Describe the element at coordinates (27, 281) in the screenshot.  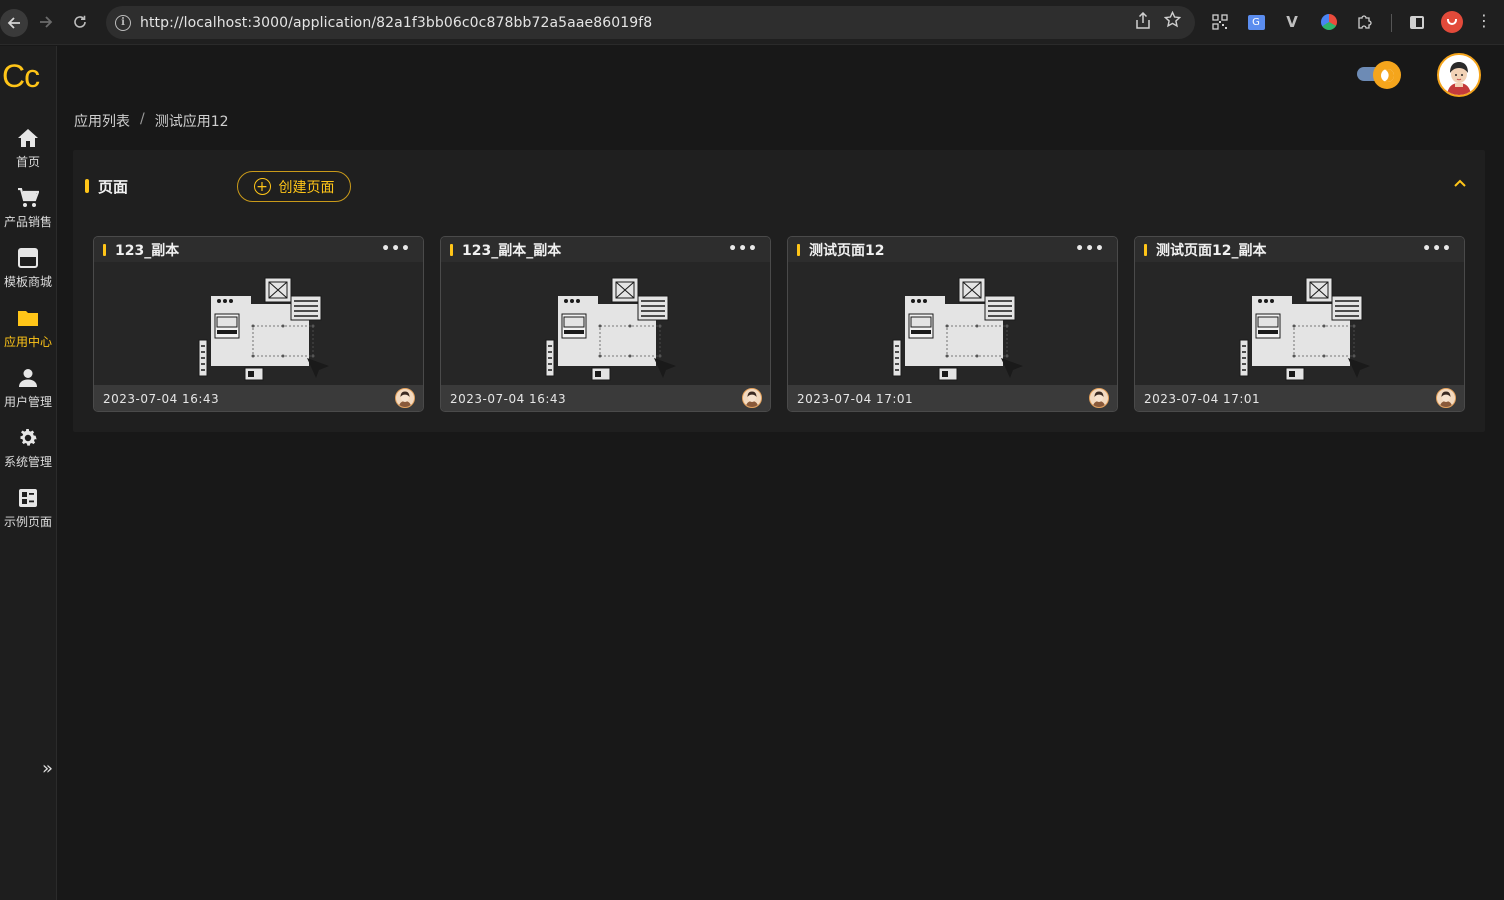
I see `sidebar-item-label: 模板商城` at that location.